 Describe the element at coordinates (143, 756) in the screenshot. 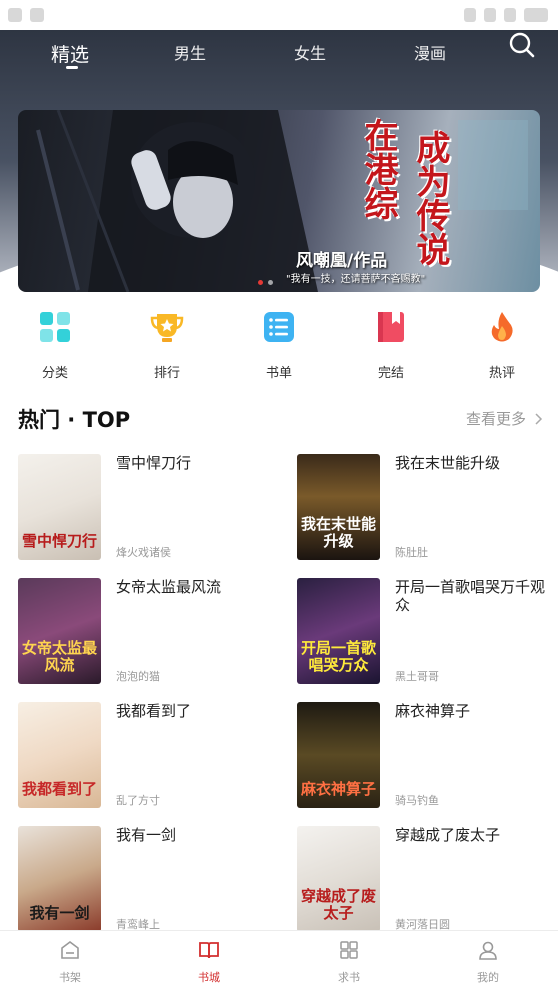

I see `book-item: 我都看到了 我都看到了 乱了方寸` at that location.